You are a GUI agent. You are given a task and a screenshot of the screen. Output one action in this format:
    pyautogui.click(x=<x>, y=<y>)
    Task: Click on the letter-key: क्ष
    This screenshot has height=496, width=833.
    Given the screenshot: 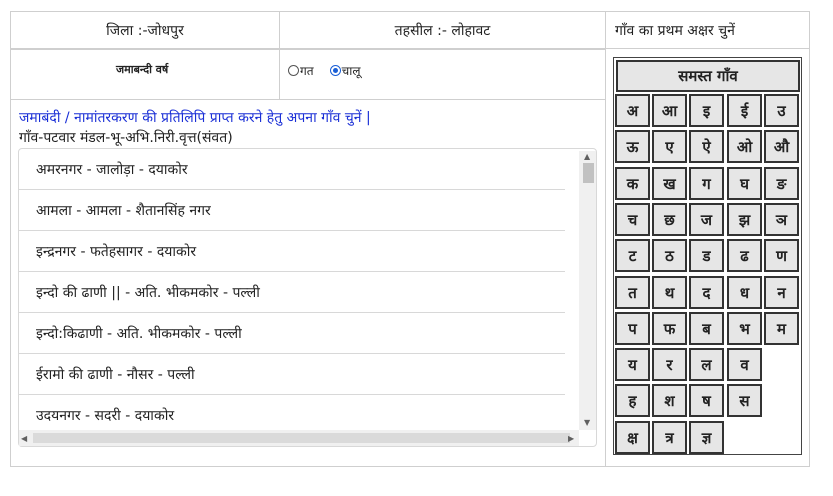 What is the action you would take?
    pyautogui.click(x=632, y=437)
    